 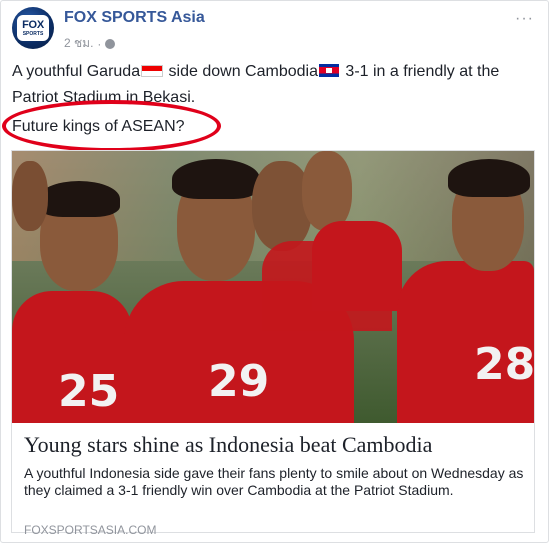 What do you see at coordinates (76, 71) in the screenshot?
I see `text-part1: A youthful Garuda` at bounding box center [76, 71].